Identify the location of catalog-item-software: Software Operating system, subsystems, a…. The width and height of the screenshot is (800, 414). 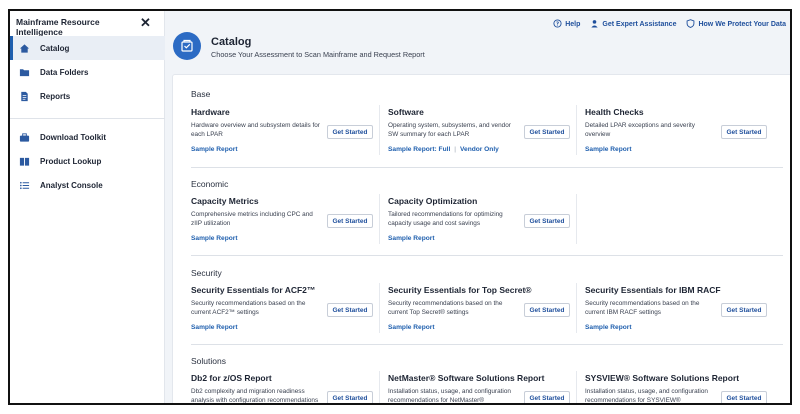
(484, 130).